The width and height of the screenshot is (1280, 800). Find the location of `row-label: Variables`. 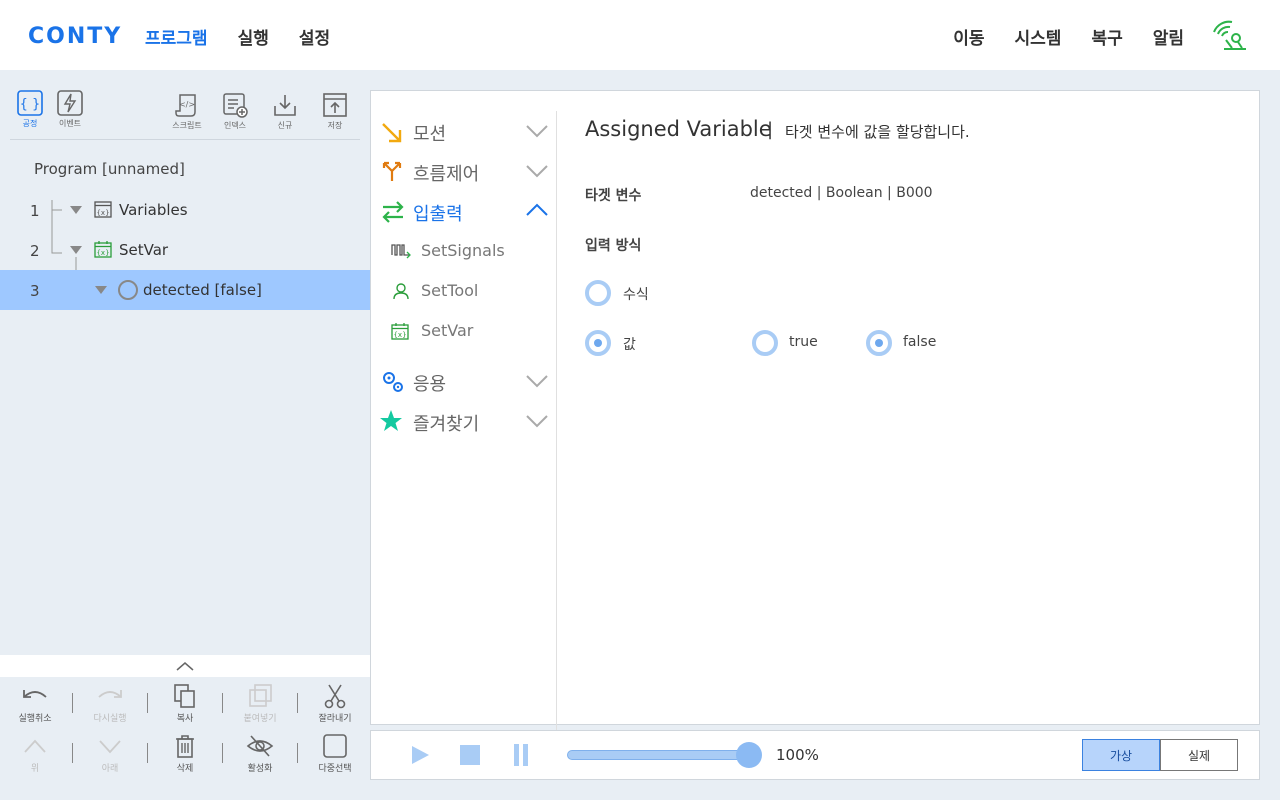

row-label: Variables is located at coordinates (153, 210).